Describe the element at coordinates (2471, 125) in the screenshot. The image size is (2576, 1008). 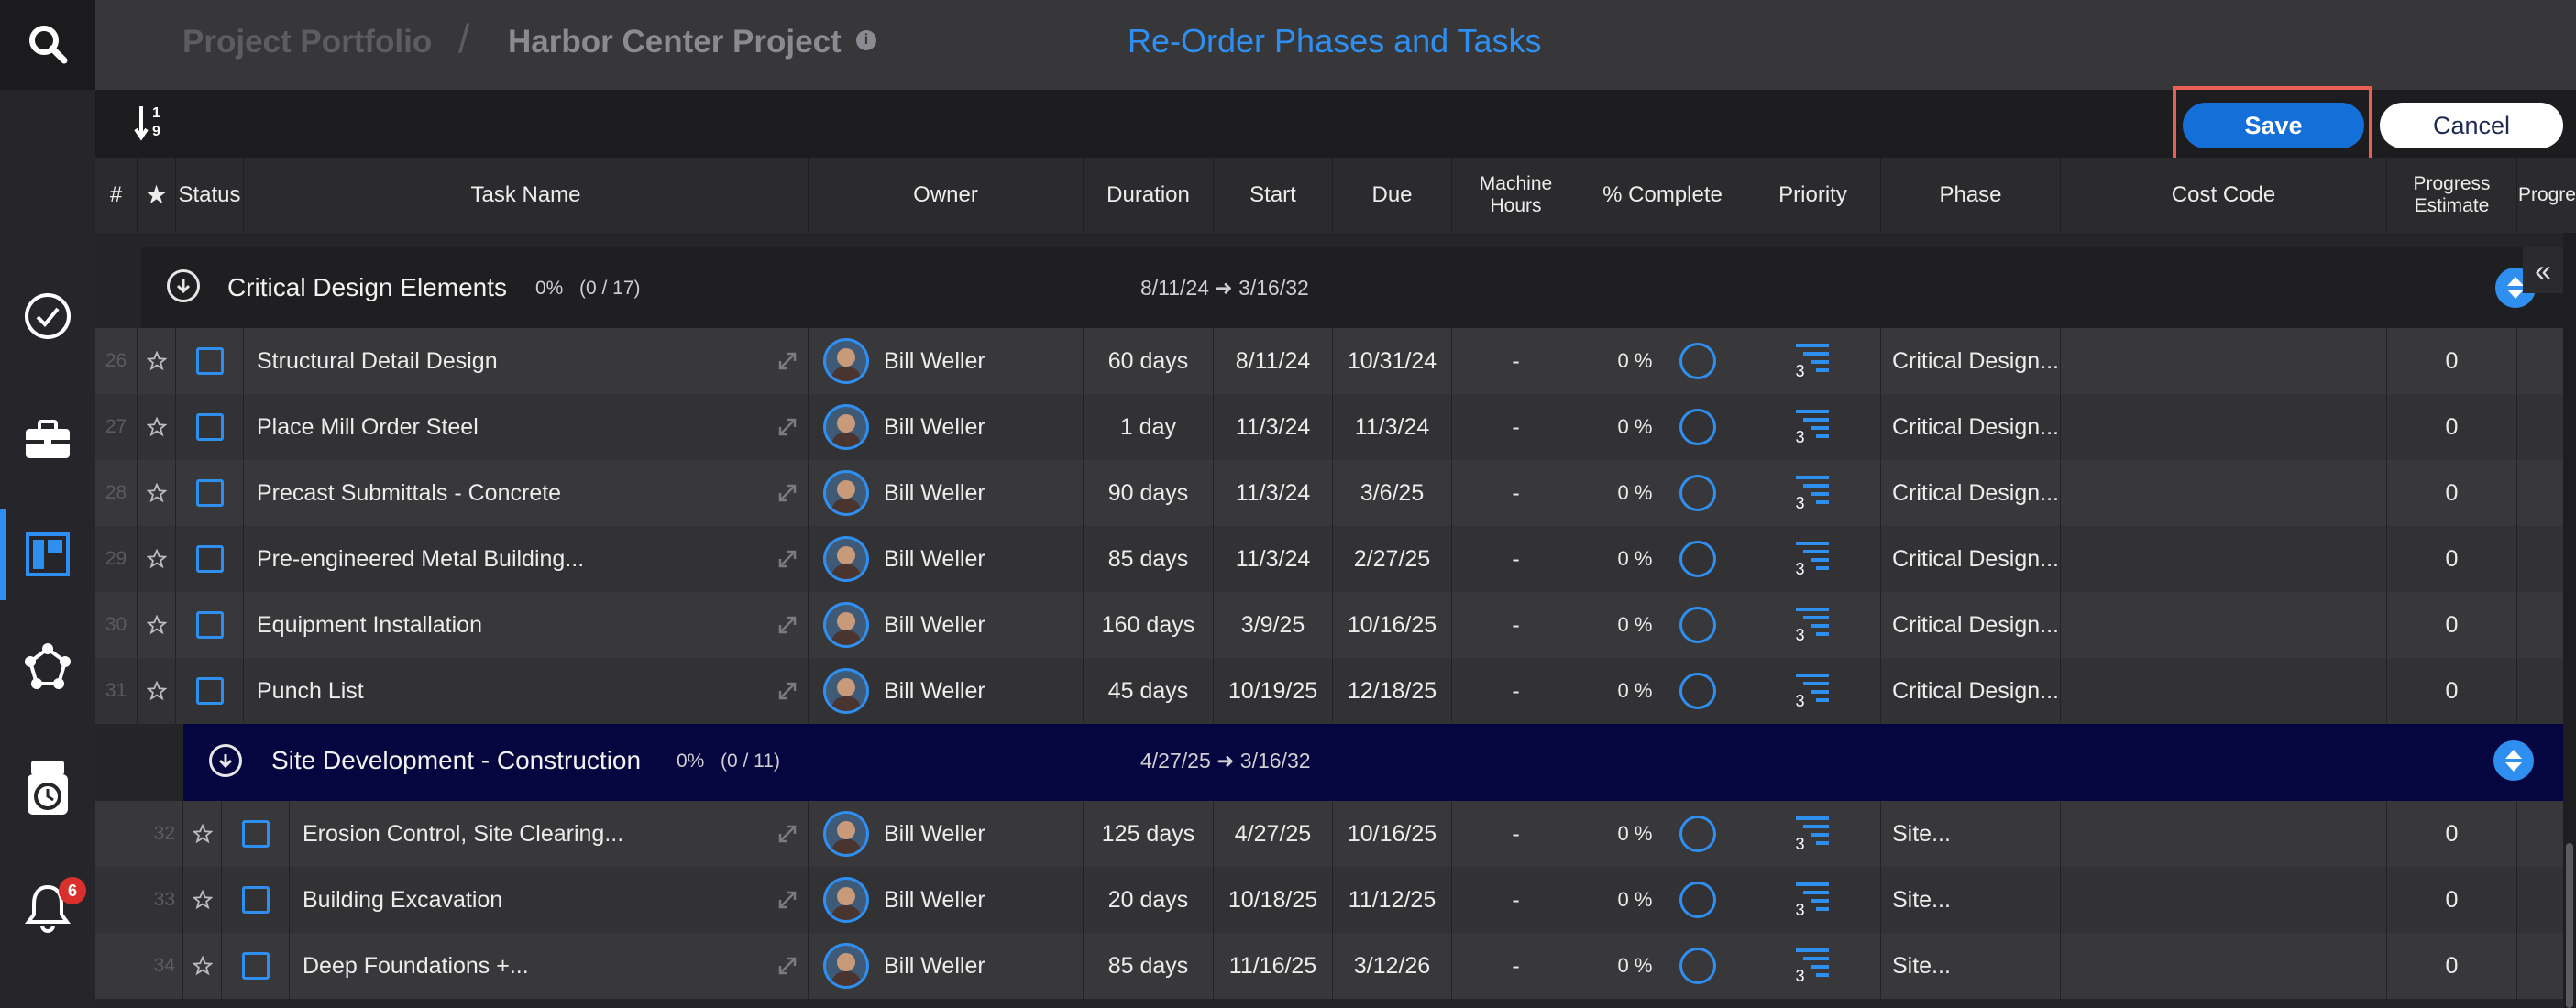
I see `cancel-button: Cancel` at that location.